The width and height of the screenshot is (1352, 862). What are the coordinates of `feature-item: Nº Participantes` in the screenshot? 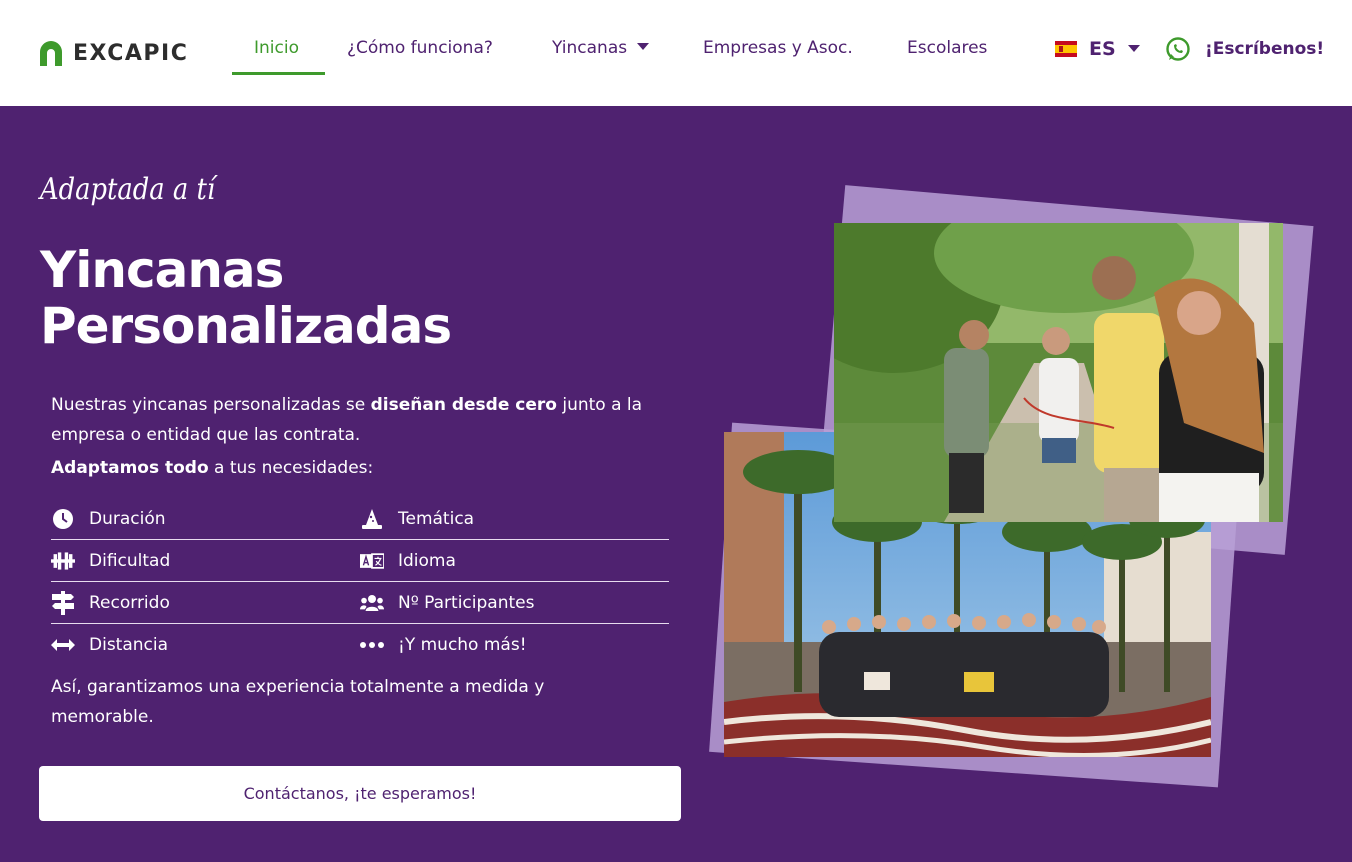 It's located at (514, 602).